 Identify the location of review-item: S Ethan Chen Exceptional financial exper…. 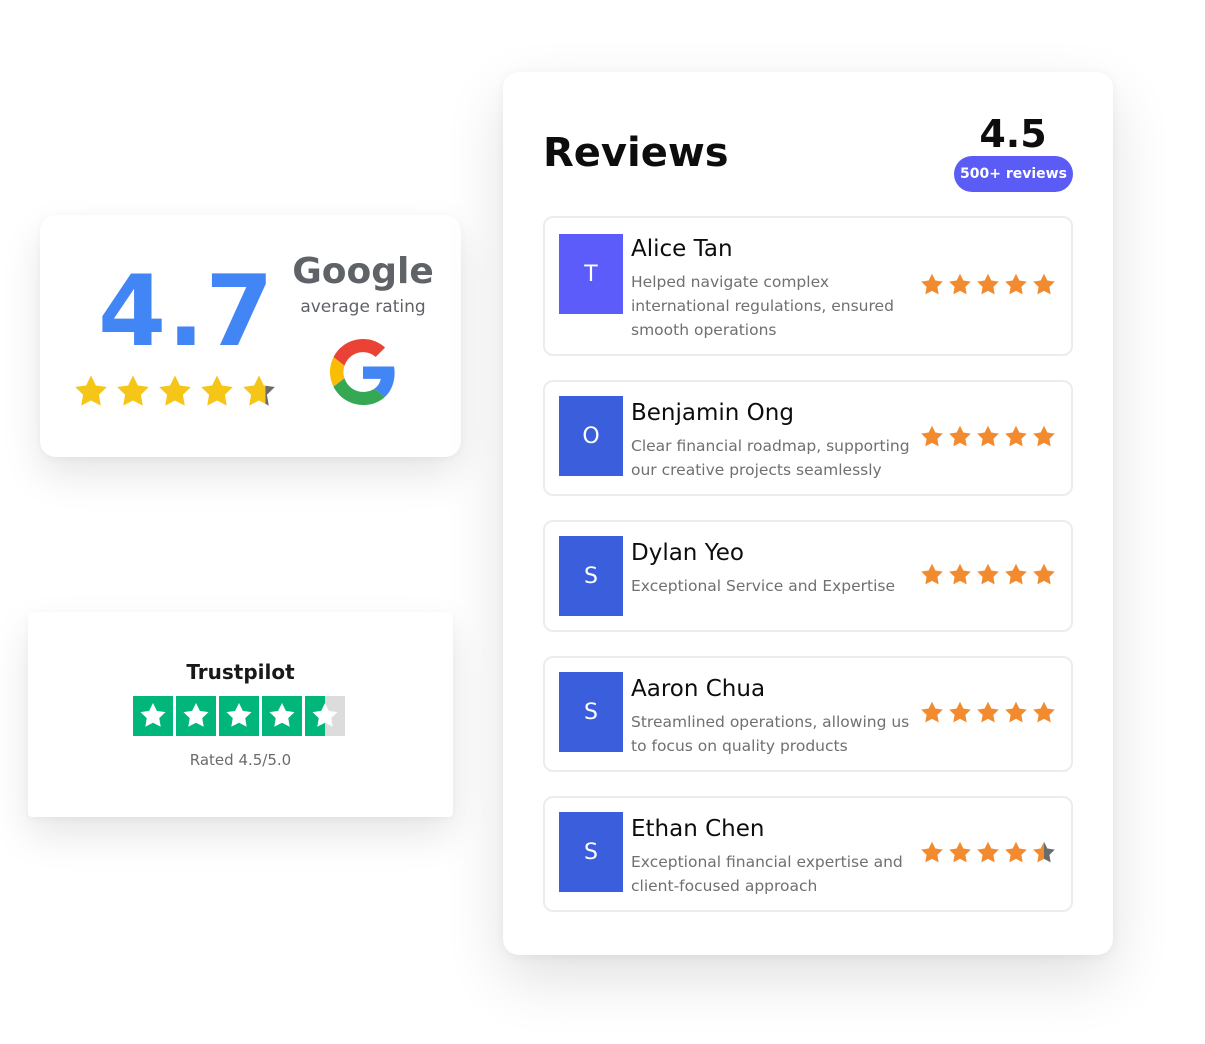
(808, 854).